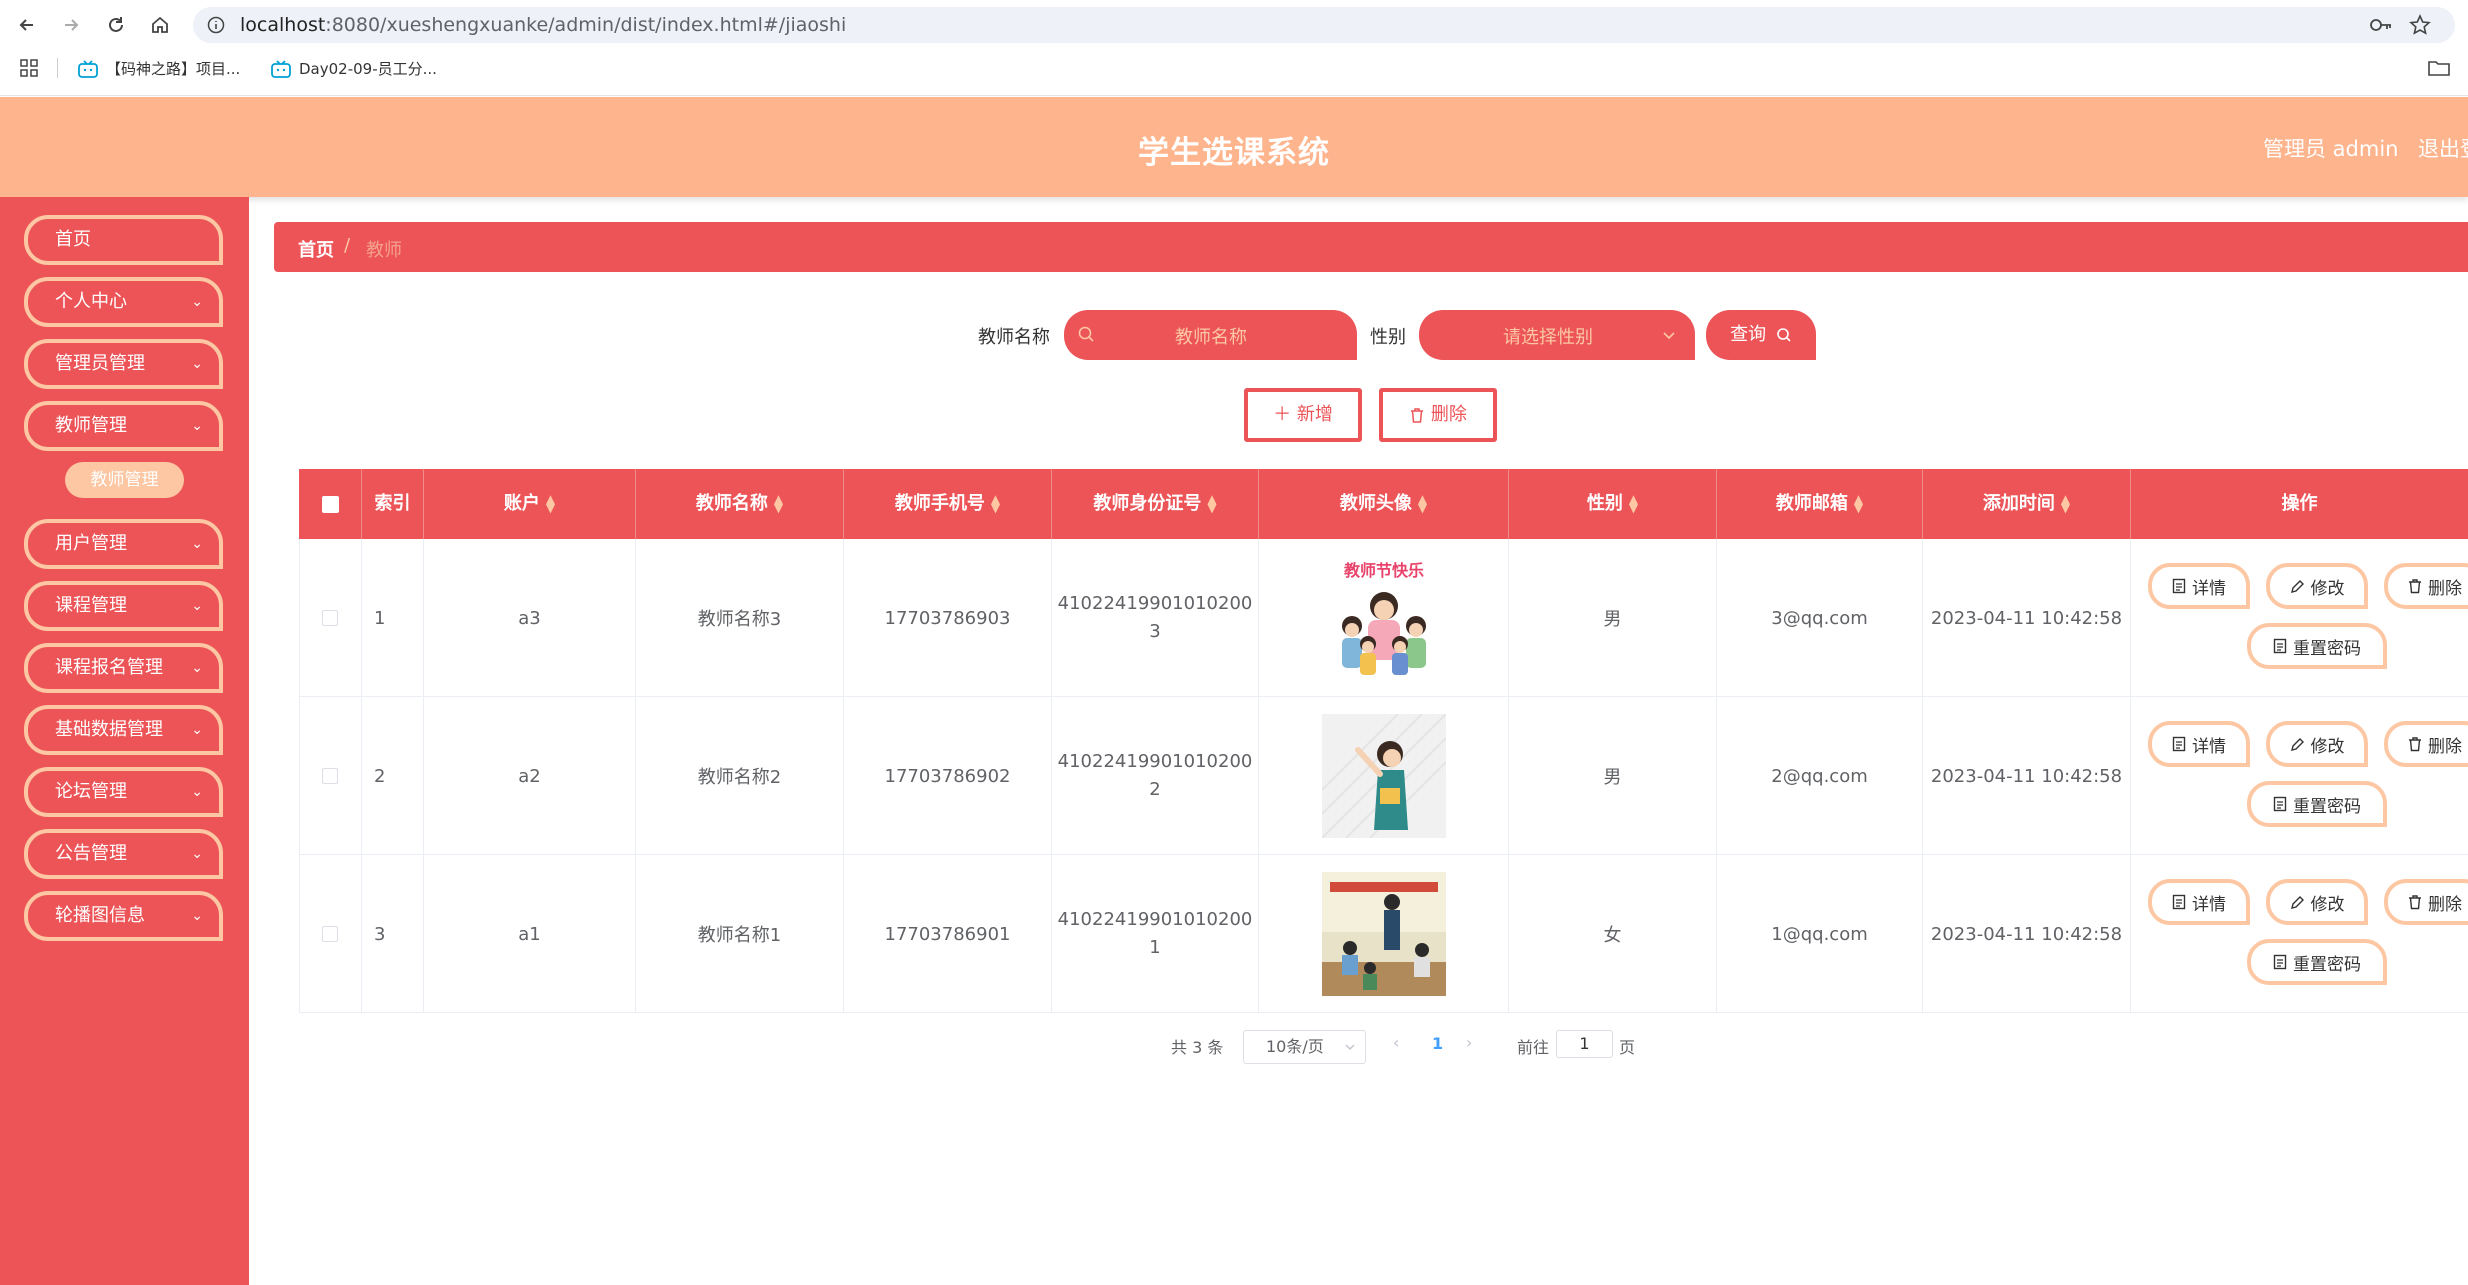 This screenshot has height=1285, width=2468. I want to click on cell-teacher-name: 教师名称3, so click(740, 618).